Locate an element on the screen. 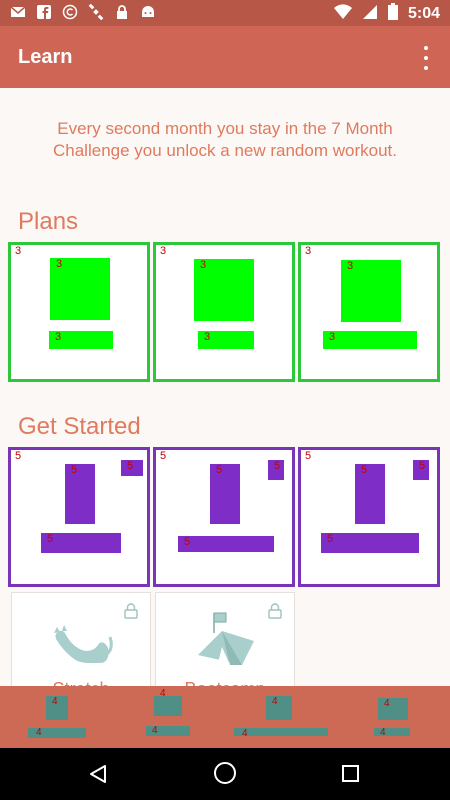 The height and width of the screenshot is (800, 450). mail-icon is located at coordinates (18, 12).